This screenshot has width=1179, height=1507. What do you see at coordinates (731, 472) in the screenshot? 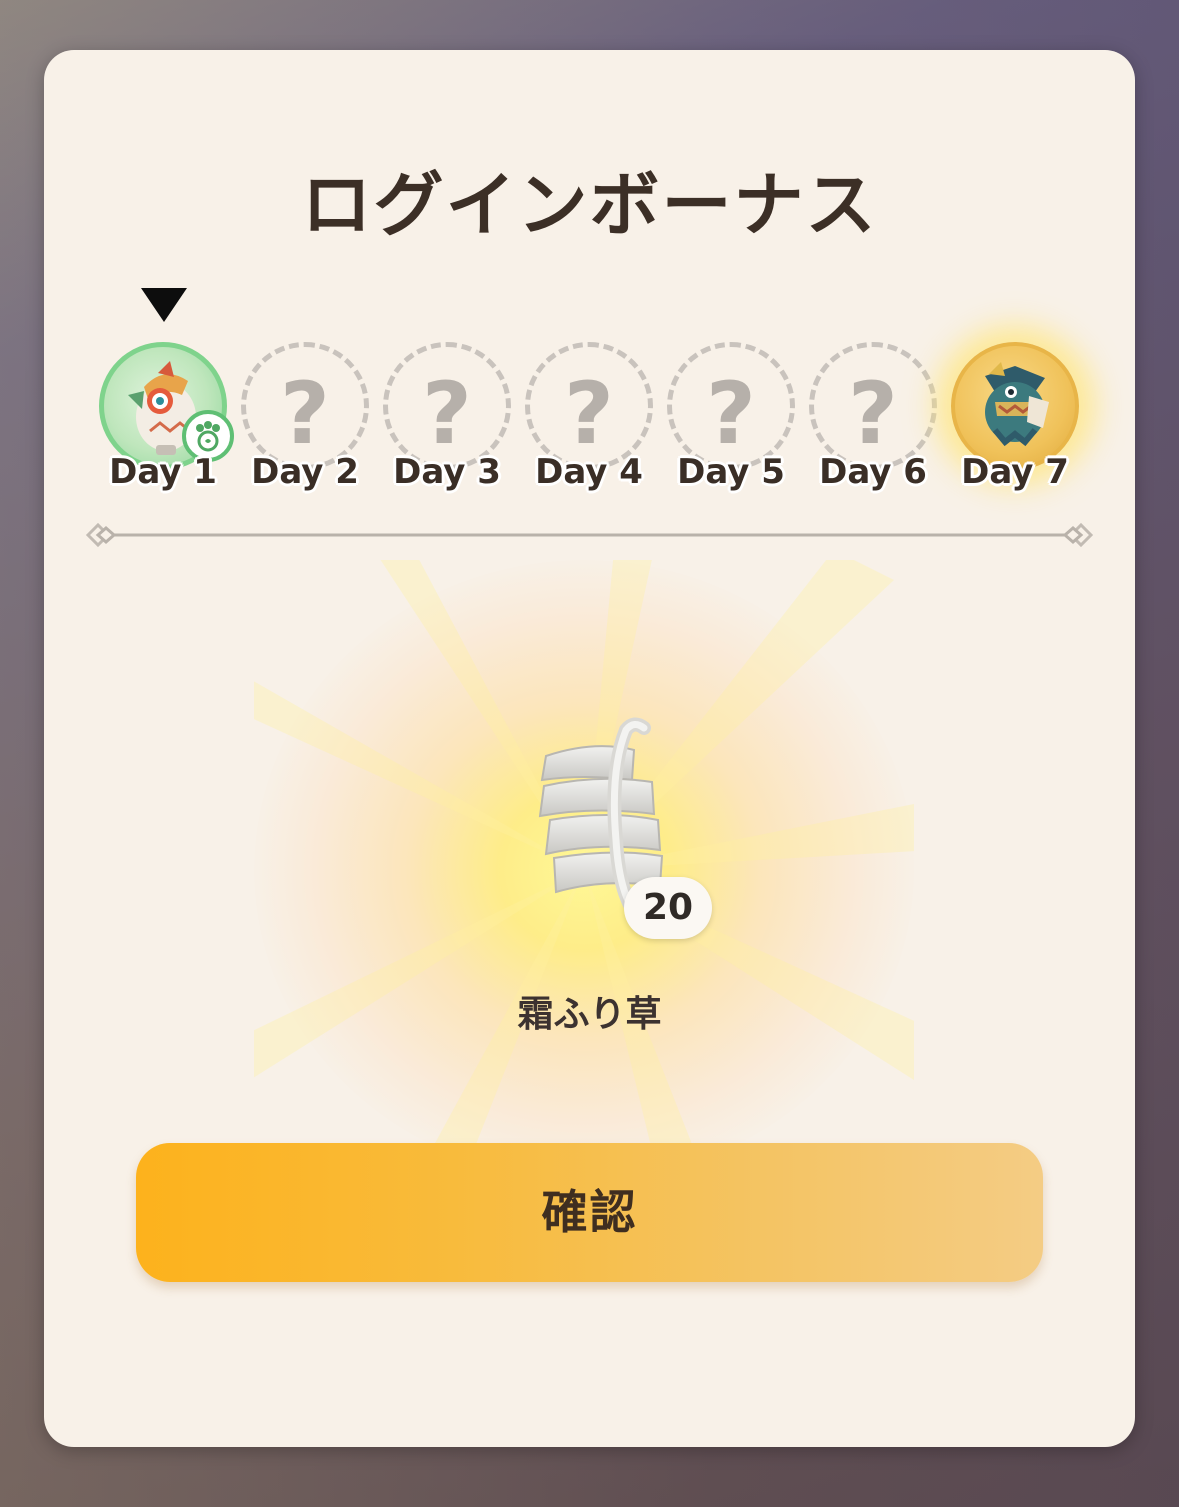
I see `day-5-label: Day 5` at bounding box center [731, 472].